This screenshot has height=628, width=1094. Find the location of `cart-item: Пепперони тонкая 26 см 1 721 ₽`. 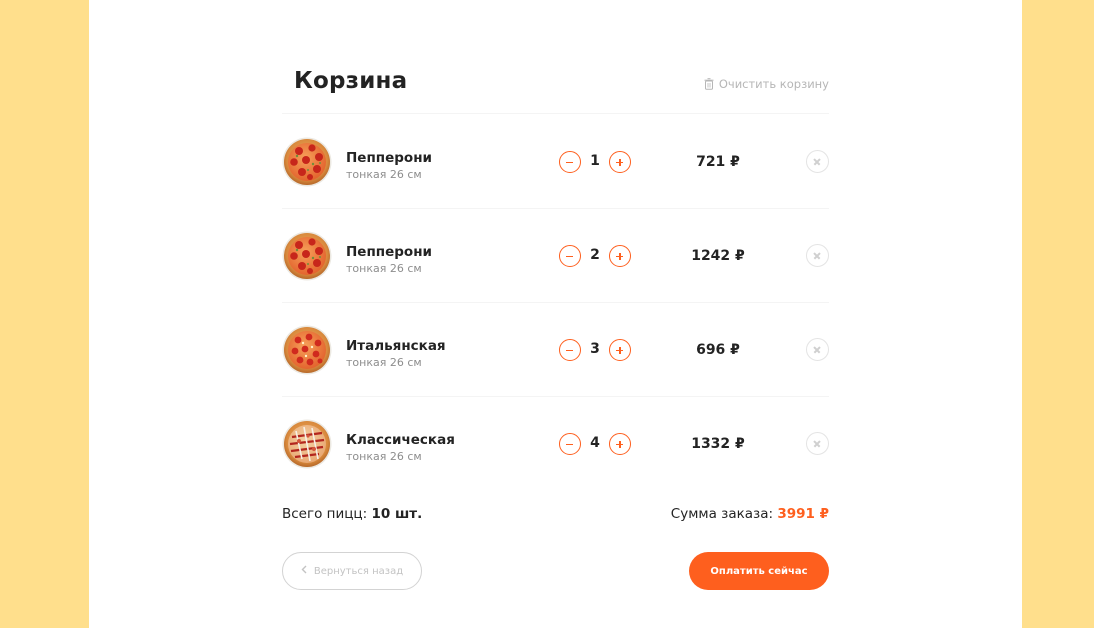

cart-item: Пепперони тонкая 26 см 1 721 ₽ is located at coordinates (555, 162).